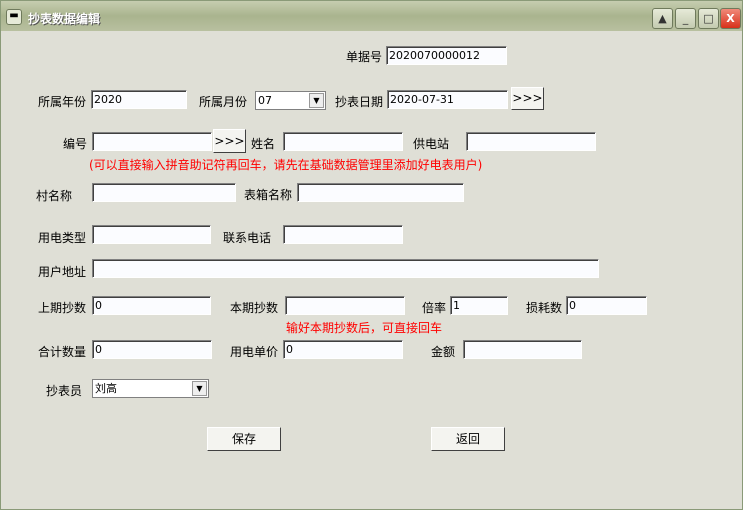  What do you see at coordinates (343, 234) in the screenshot?
I see `phone-input` at bounding box center [343, 234].